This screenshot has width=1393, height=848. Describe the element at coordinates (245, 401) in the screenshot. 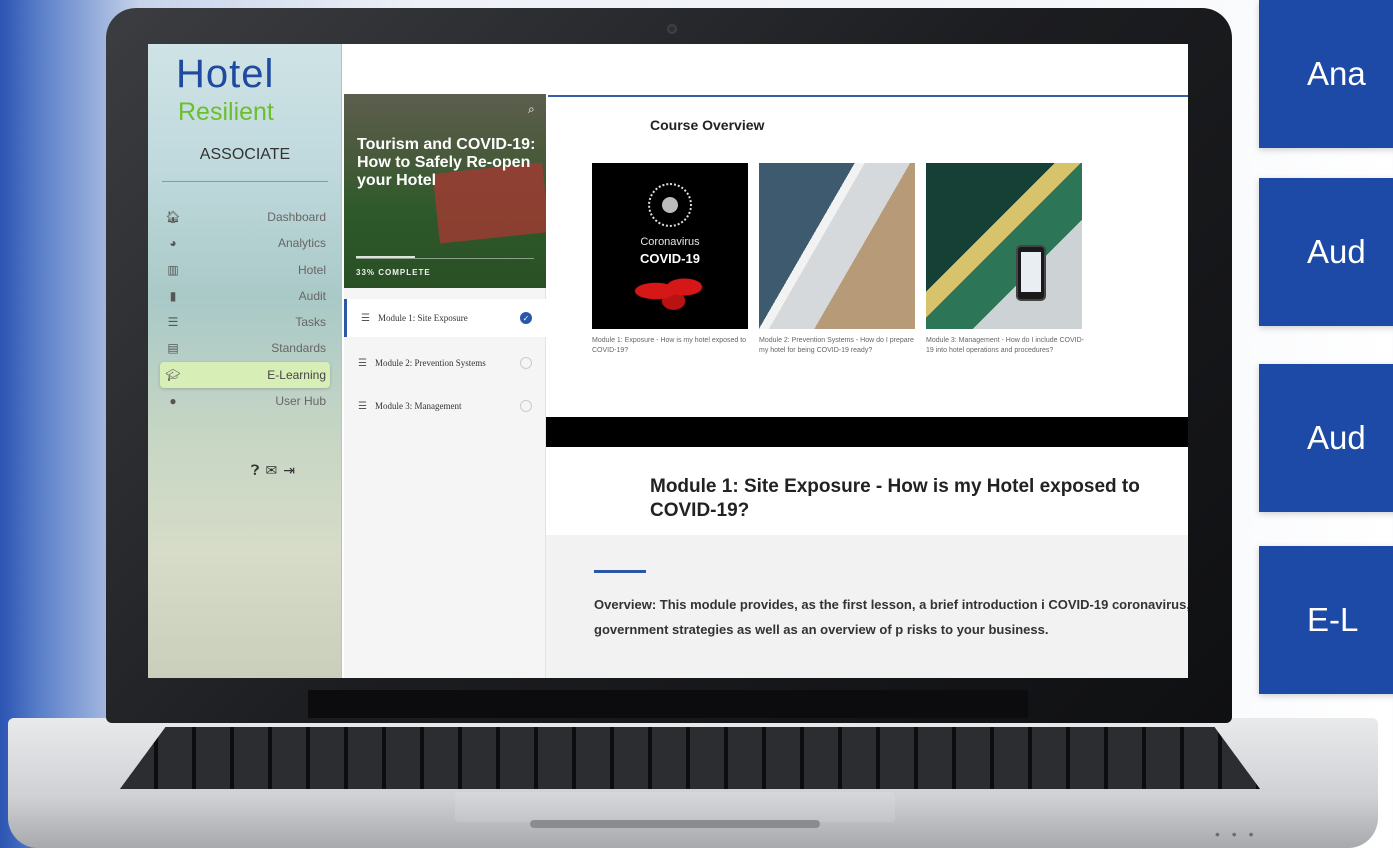

I see `sidebar-item-user-hub: ● User Hub` at that location.